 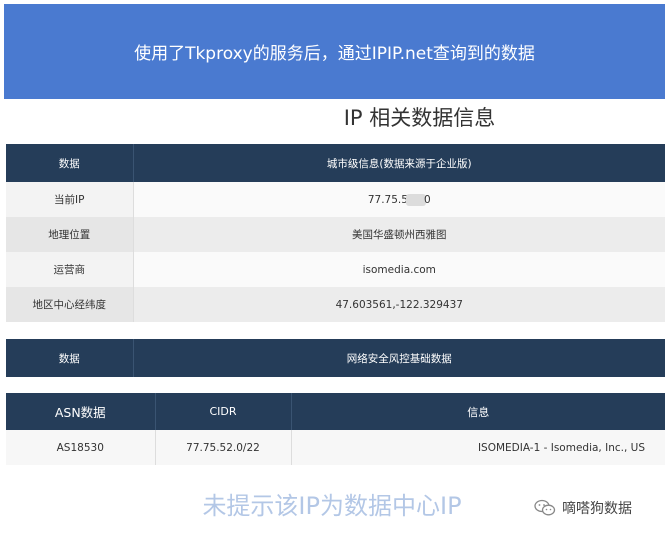 I want to click on row-value-current-ip: 77.75.5 0, so click(x=399, y=199).